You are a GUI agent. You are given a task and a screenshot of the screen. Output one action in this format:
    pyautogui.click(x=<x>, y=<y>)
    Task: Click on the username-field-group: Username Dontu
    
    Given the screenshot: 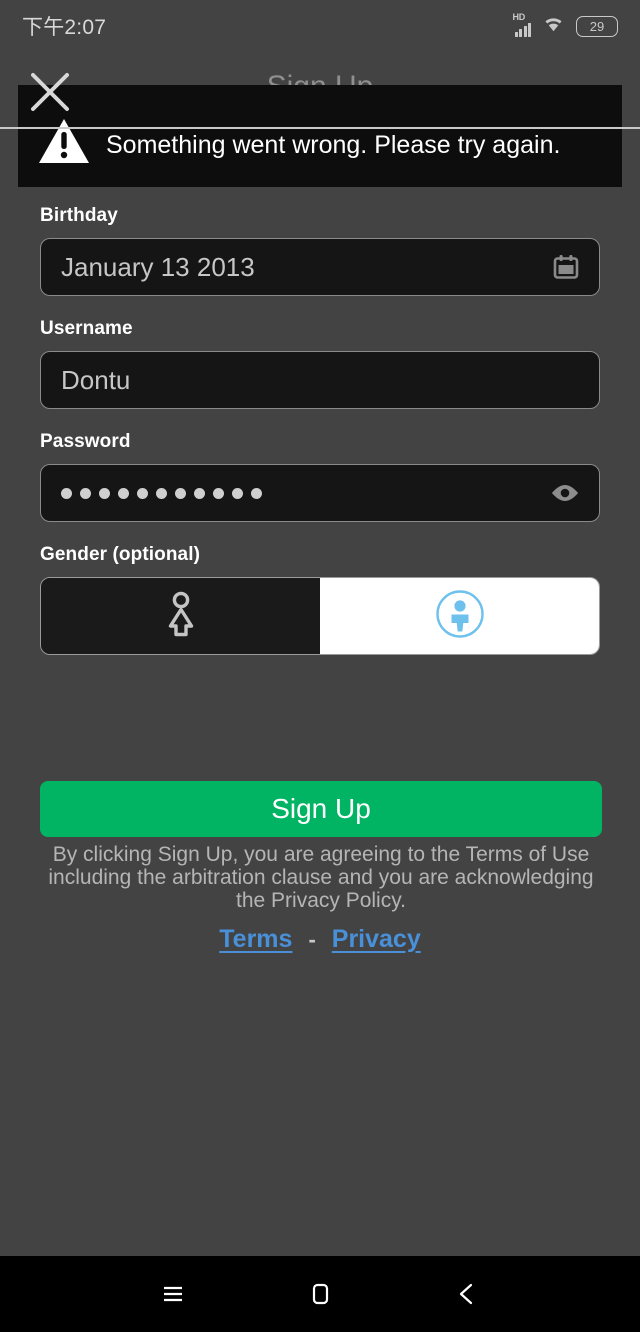 What is the action you would take?
    pyautogui.click(x=320, y=363)
    